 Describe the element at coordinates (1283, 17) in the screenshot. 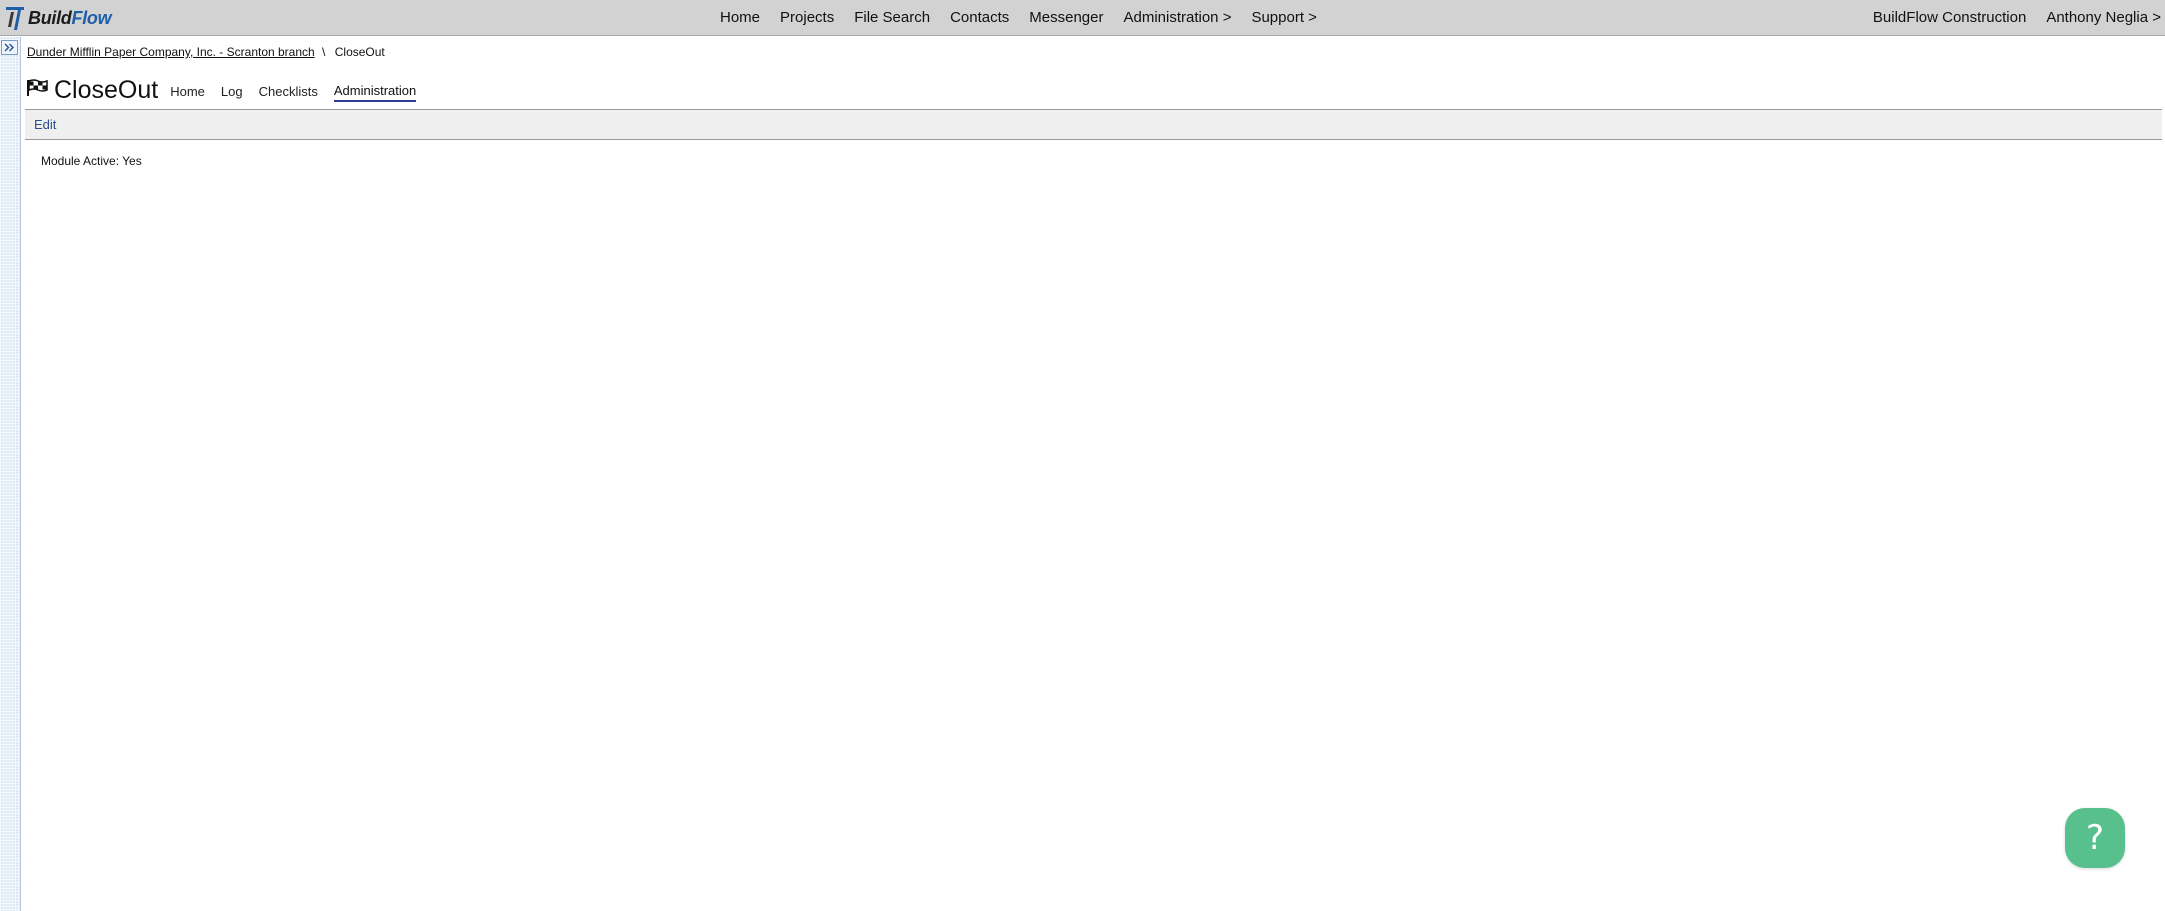

I see `nav-support: Support >` at that location.